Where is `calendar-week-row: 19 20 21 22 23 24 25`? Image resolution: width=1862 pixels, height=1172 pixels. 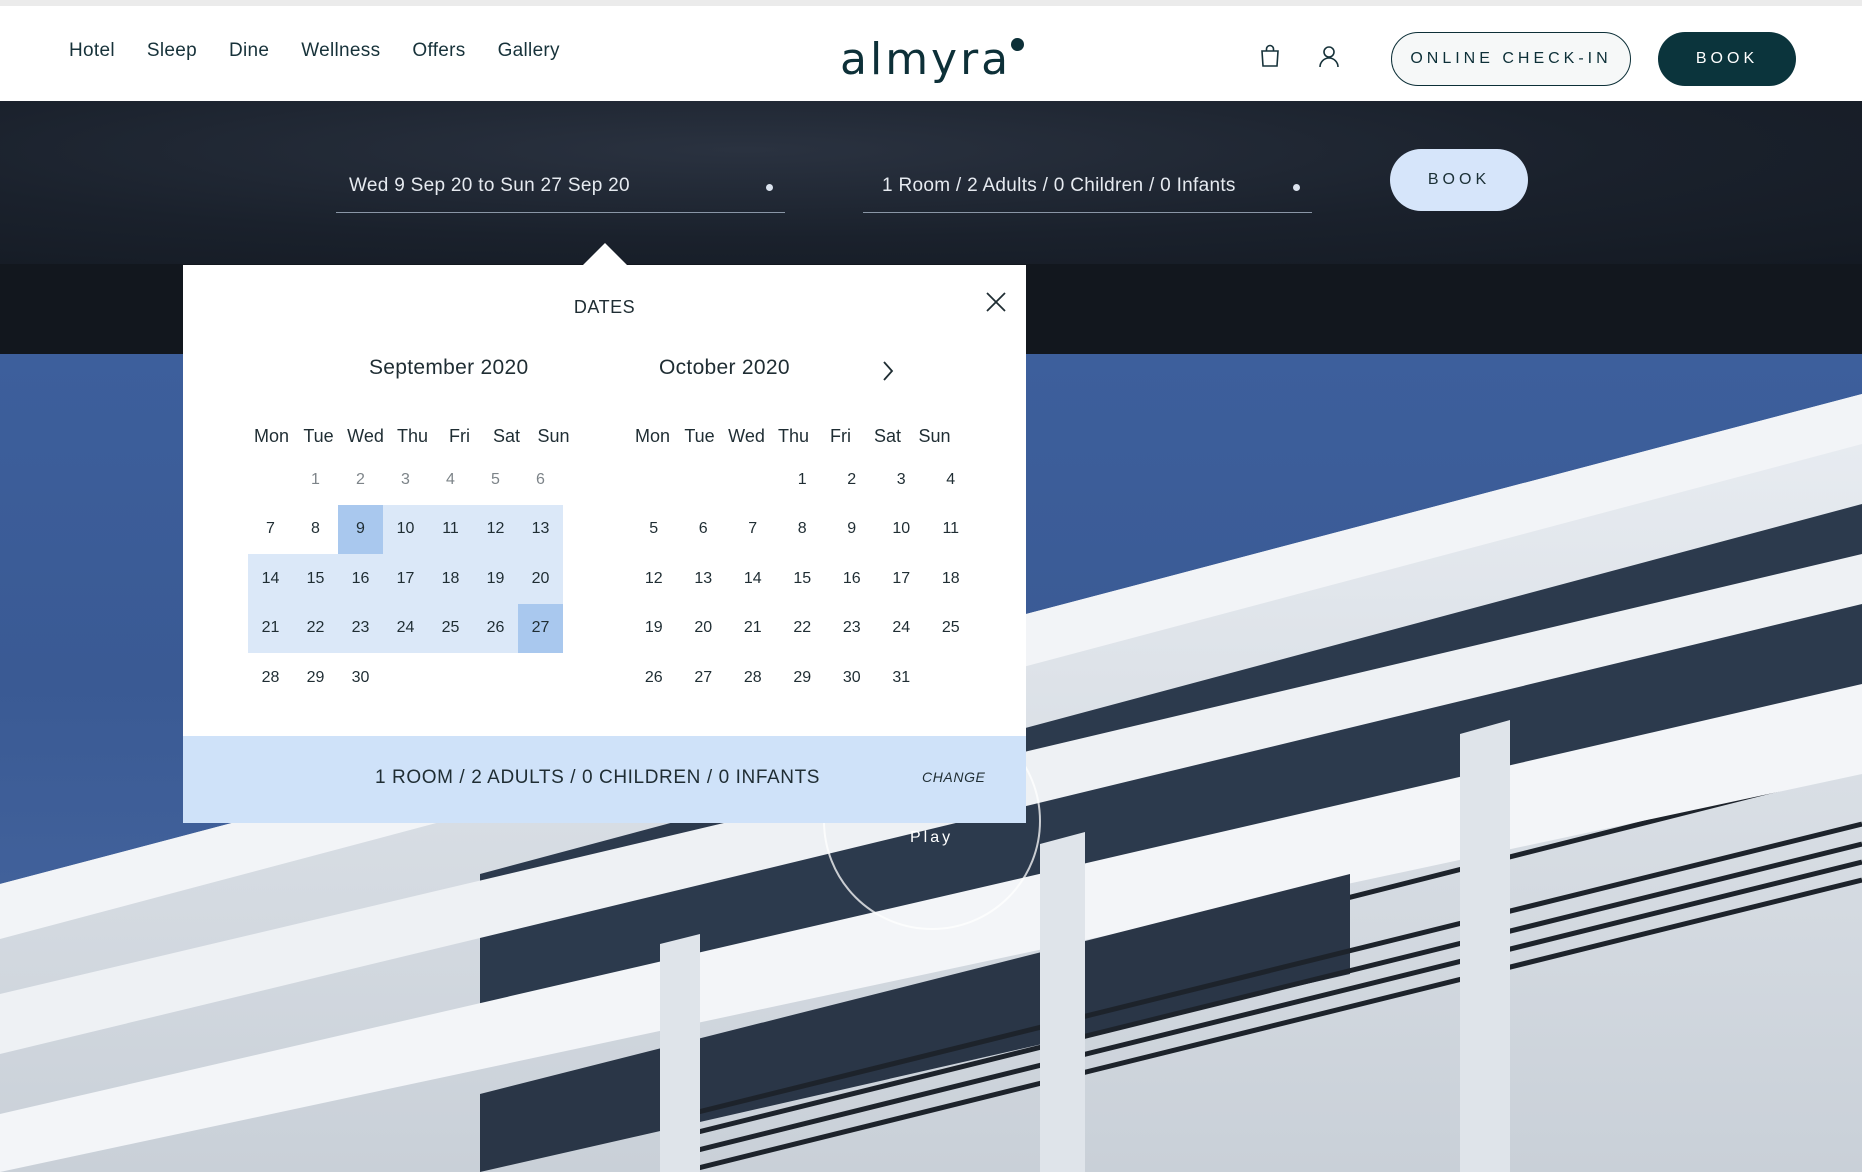
calendar-week-row: 19 20 21 22 23 24 25 is located at coordinates (802, 629).